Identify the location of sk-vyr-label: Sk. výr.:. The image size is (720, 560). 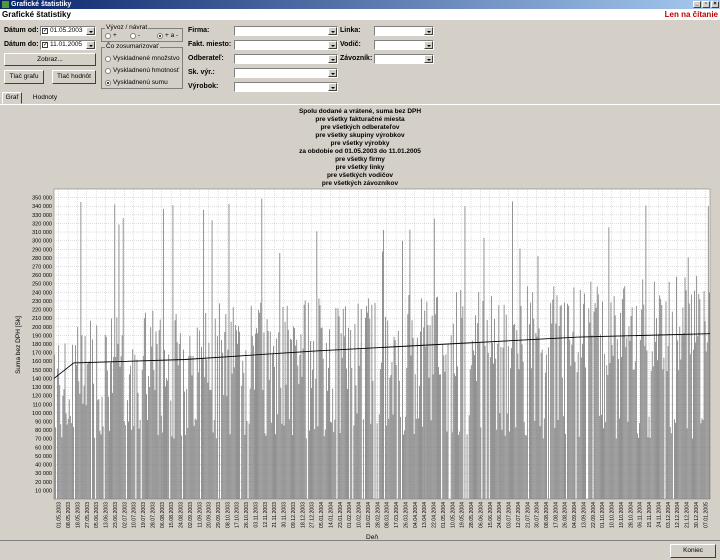
(201, 72).